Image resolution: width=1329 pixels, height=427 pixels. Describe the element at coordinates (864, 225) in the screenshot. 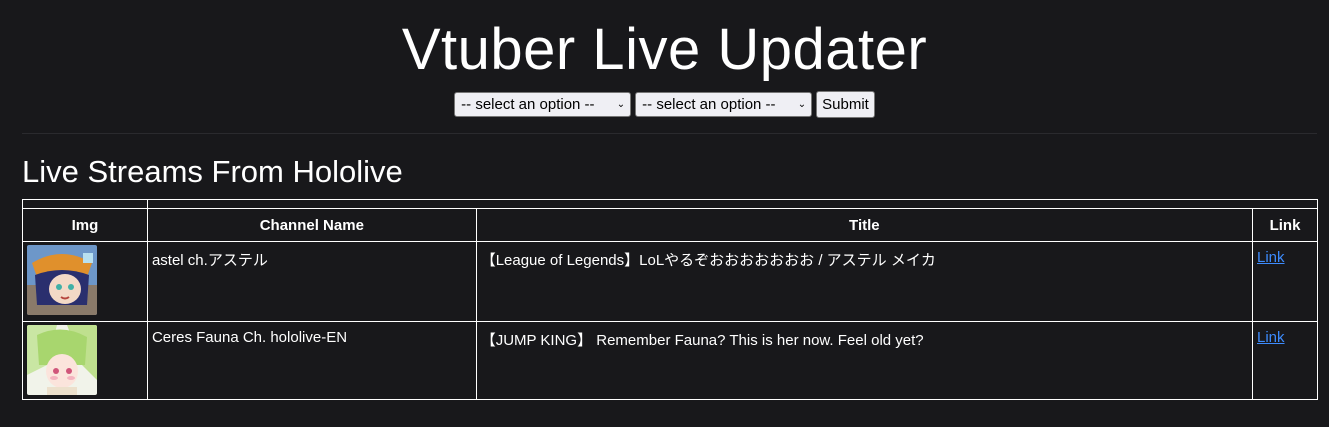

I see `header-title: Title` at that location.